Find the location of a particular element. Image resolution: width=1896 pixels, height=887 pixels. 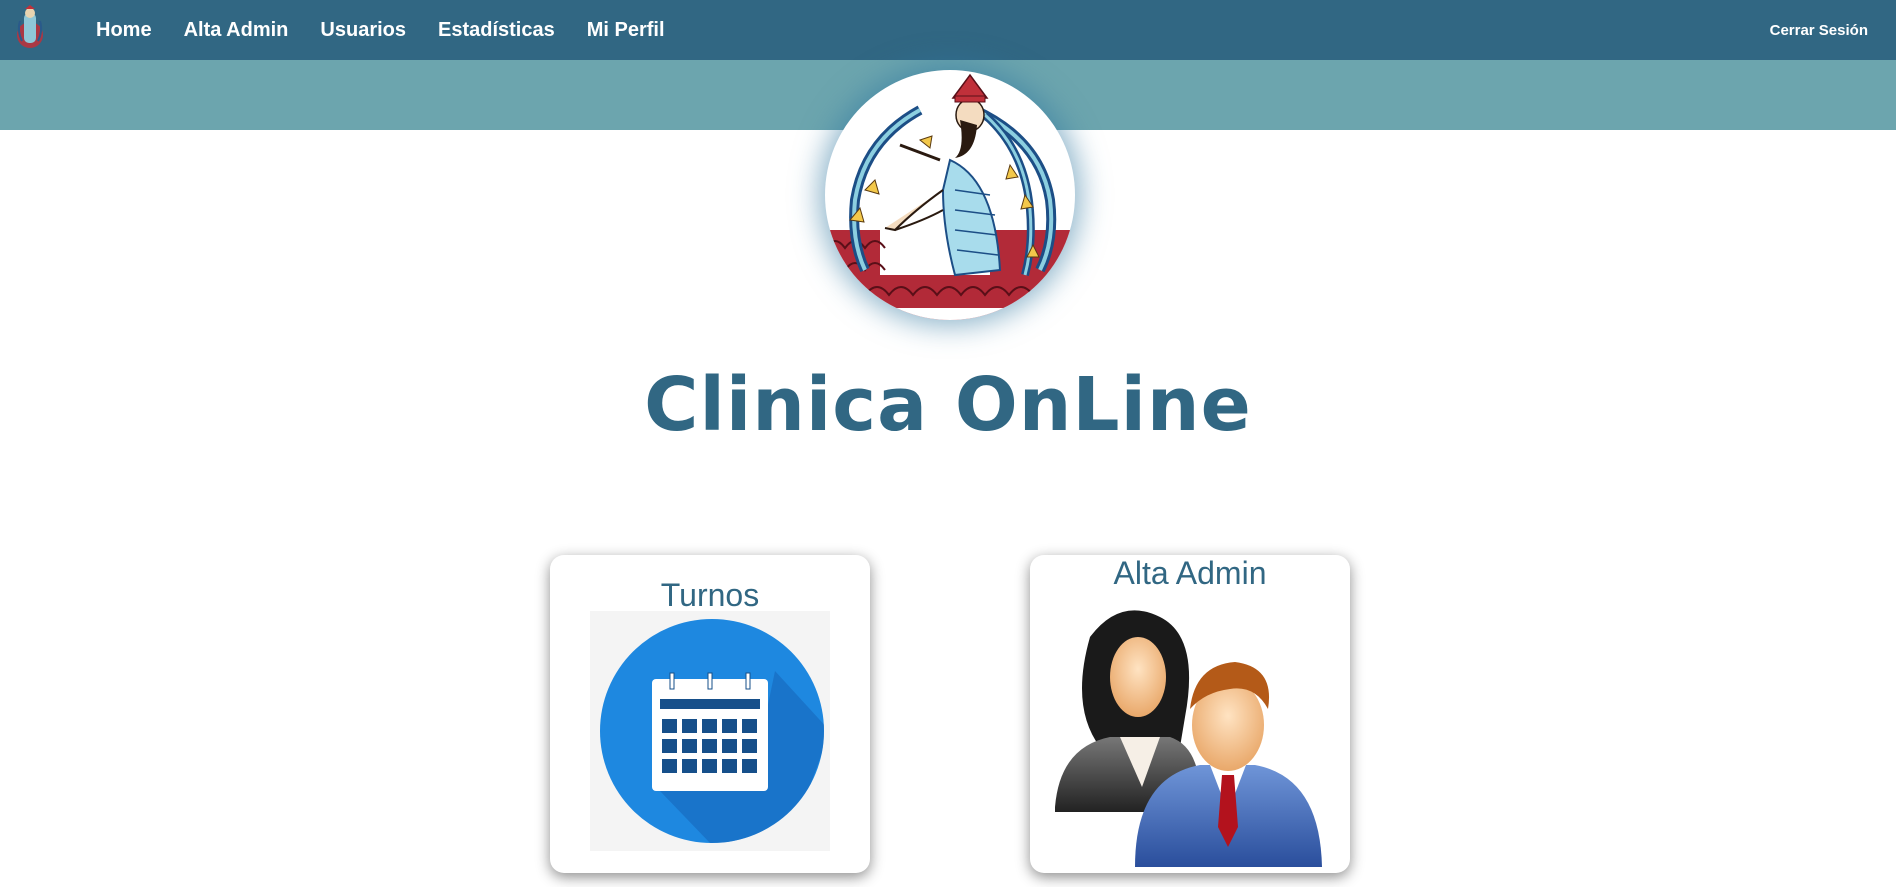

nav-home: Home is located at coordinates (124, 30).